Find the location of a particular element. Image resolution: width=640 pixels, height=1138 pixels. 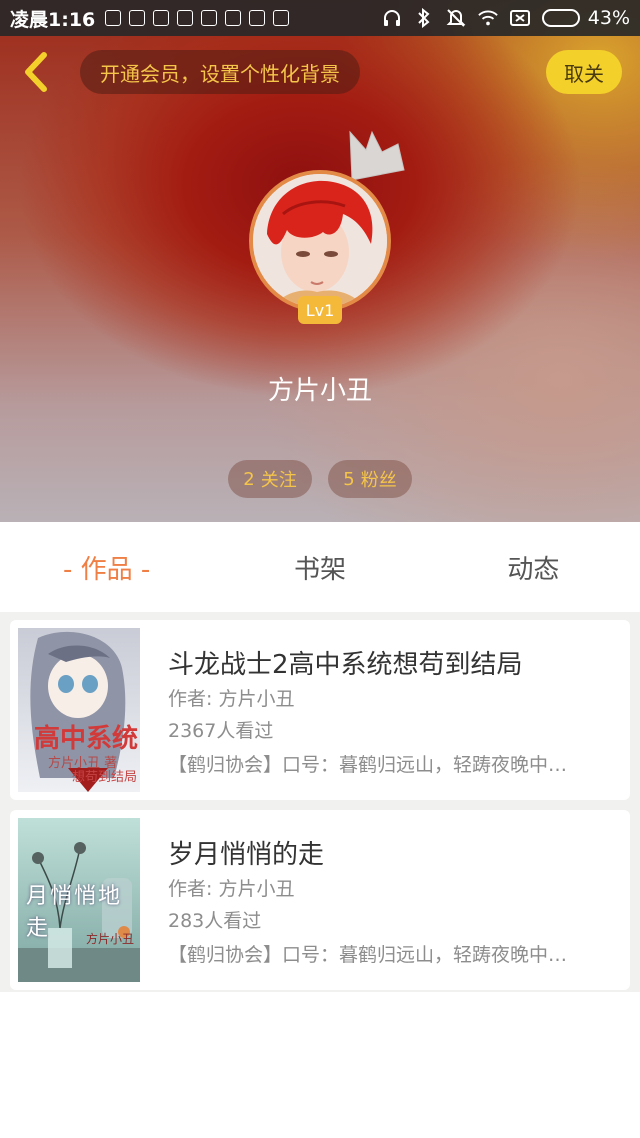

avatar is located at coordinates (320, 241).